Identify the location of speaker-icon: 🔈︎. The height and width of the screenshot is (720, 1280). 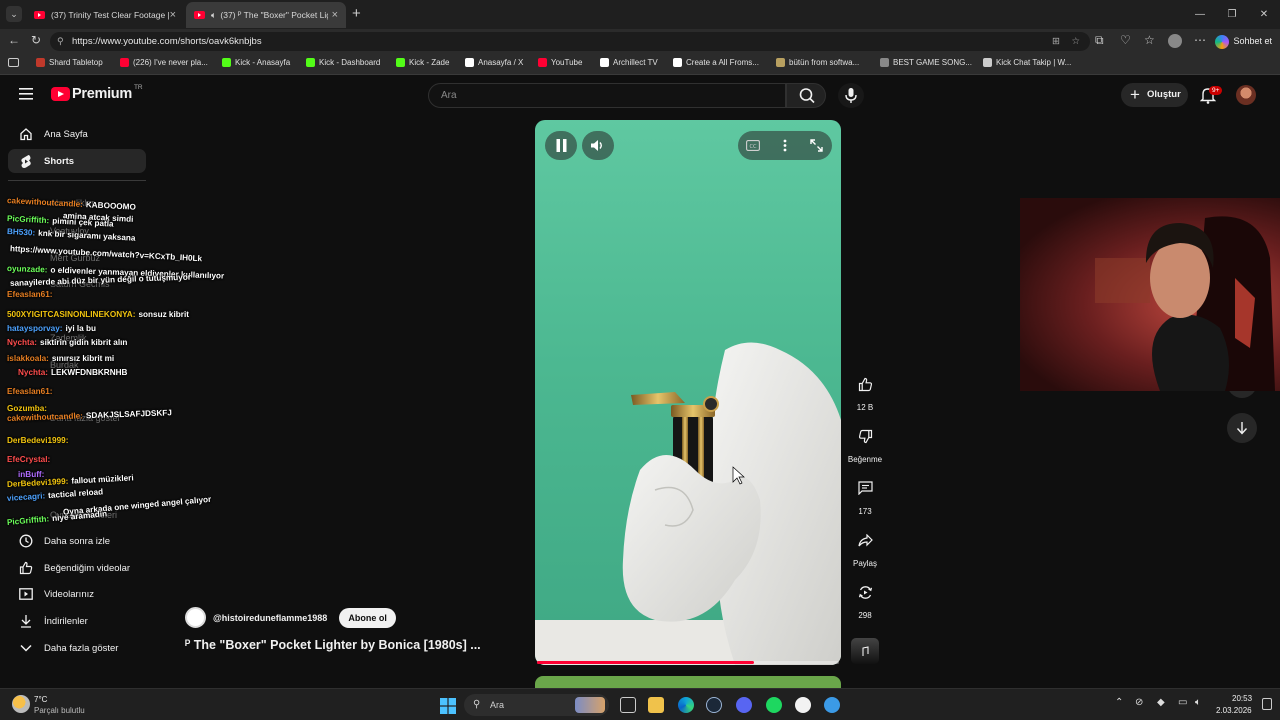
(213, 15).